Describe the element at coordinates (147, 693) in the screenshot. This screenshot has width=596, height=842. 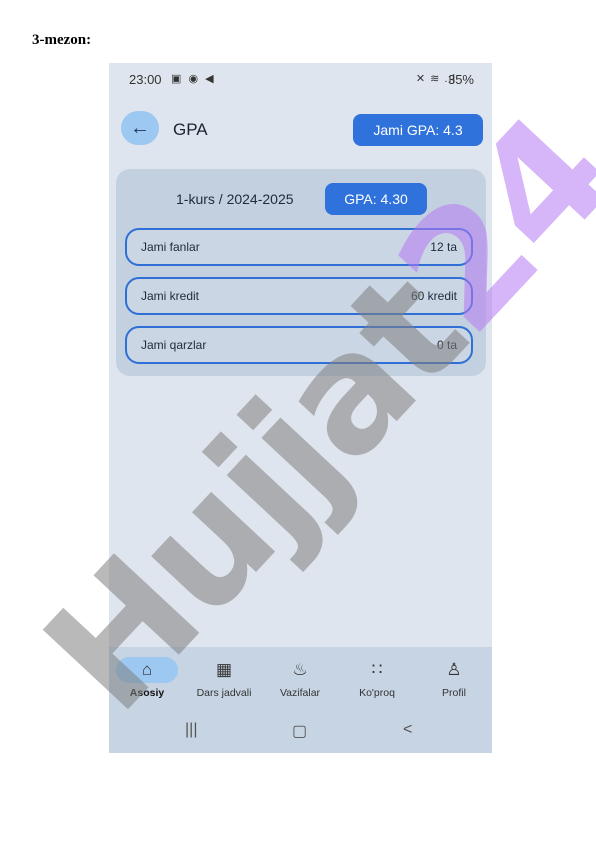
I see `nav-label: Asosiy` at that location.